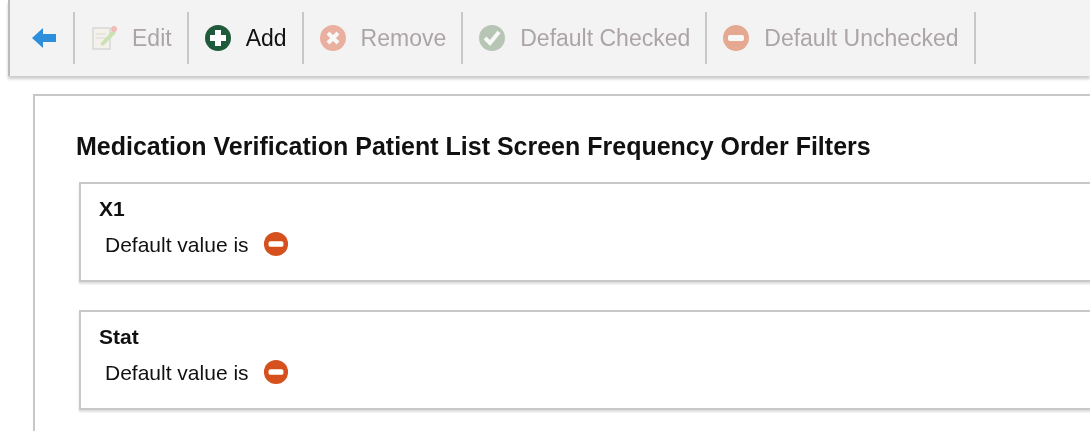  What do you see at coordinates (492, 38) in the screenshot?
I see `check-circle-icon` at bounding box center [492, 38].